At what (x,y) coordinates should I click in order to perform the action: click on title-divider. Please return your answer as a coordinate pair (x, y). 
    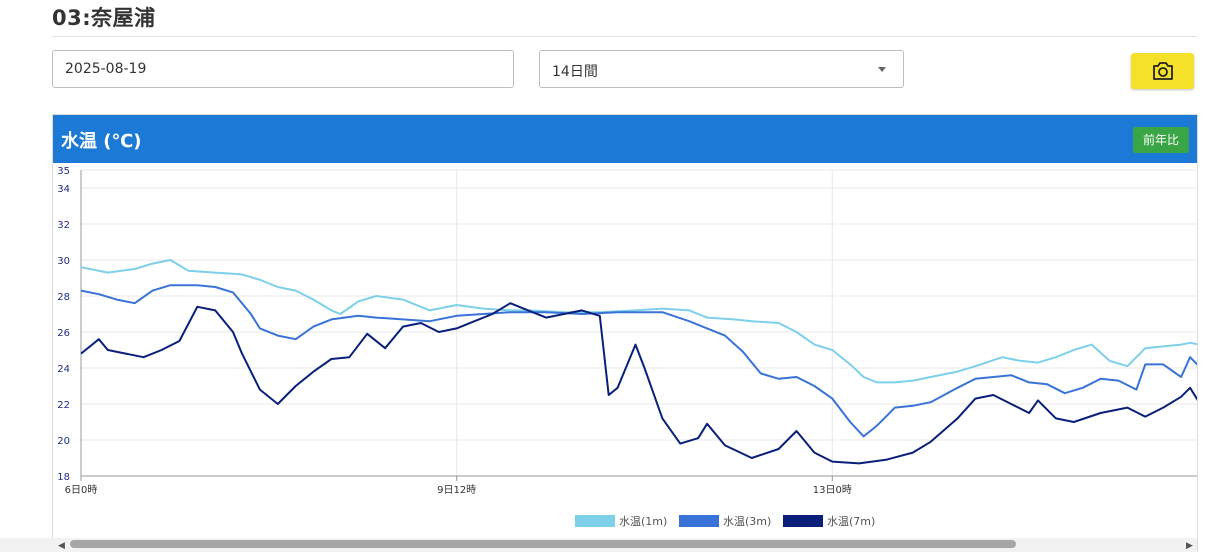
    Looking at the image, I should click on (624, 36).